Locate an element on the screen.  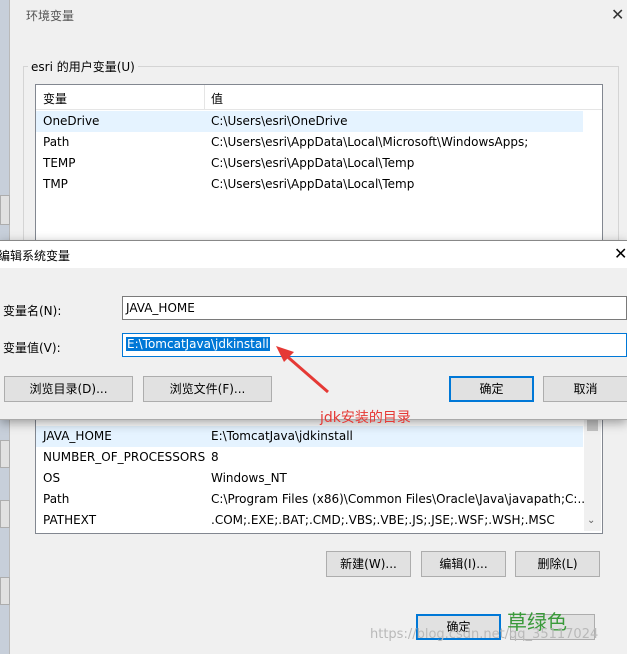
dialog-title: 环境变量 is located at coordinates (50, 16).